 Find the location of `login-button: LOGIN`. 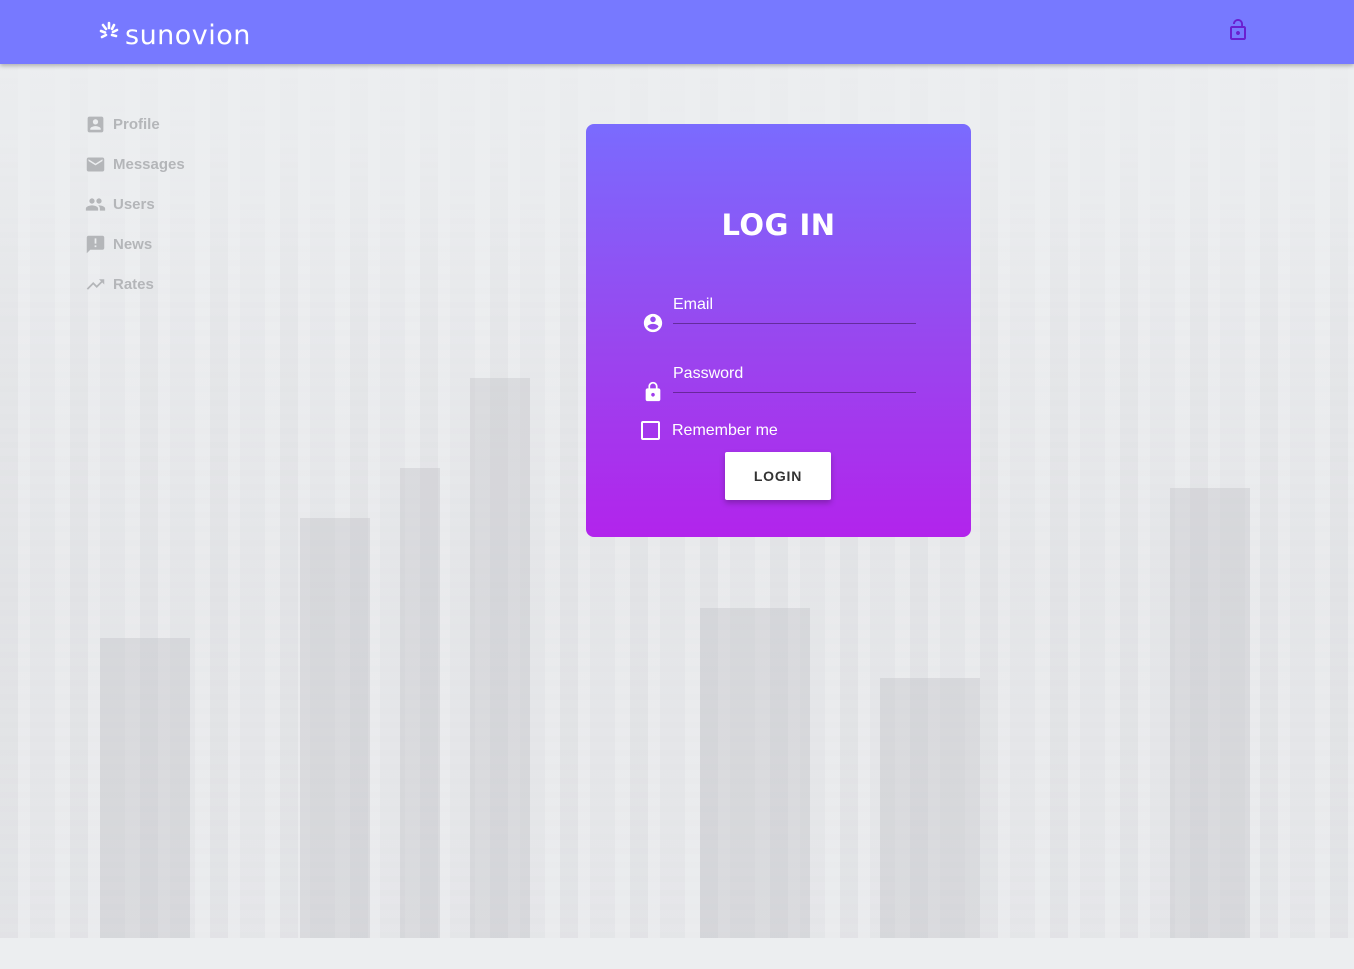

login-button: LOGIN is located at coordinates (778, 476).